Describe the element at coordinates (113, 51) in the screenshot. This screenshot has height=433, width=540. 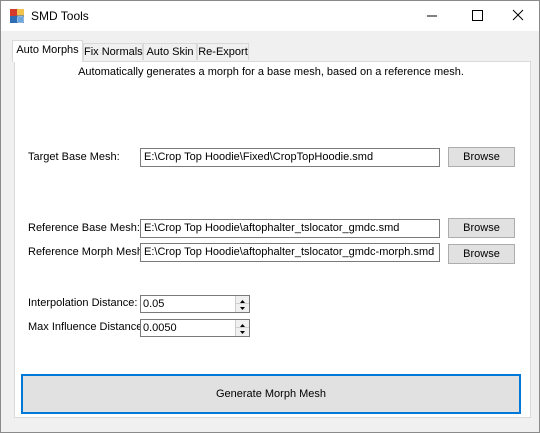
I see `tab-fix-normals: Fix Normals` at that location.